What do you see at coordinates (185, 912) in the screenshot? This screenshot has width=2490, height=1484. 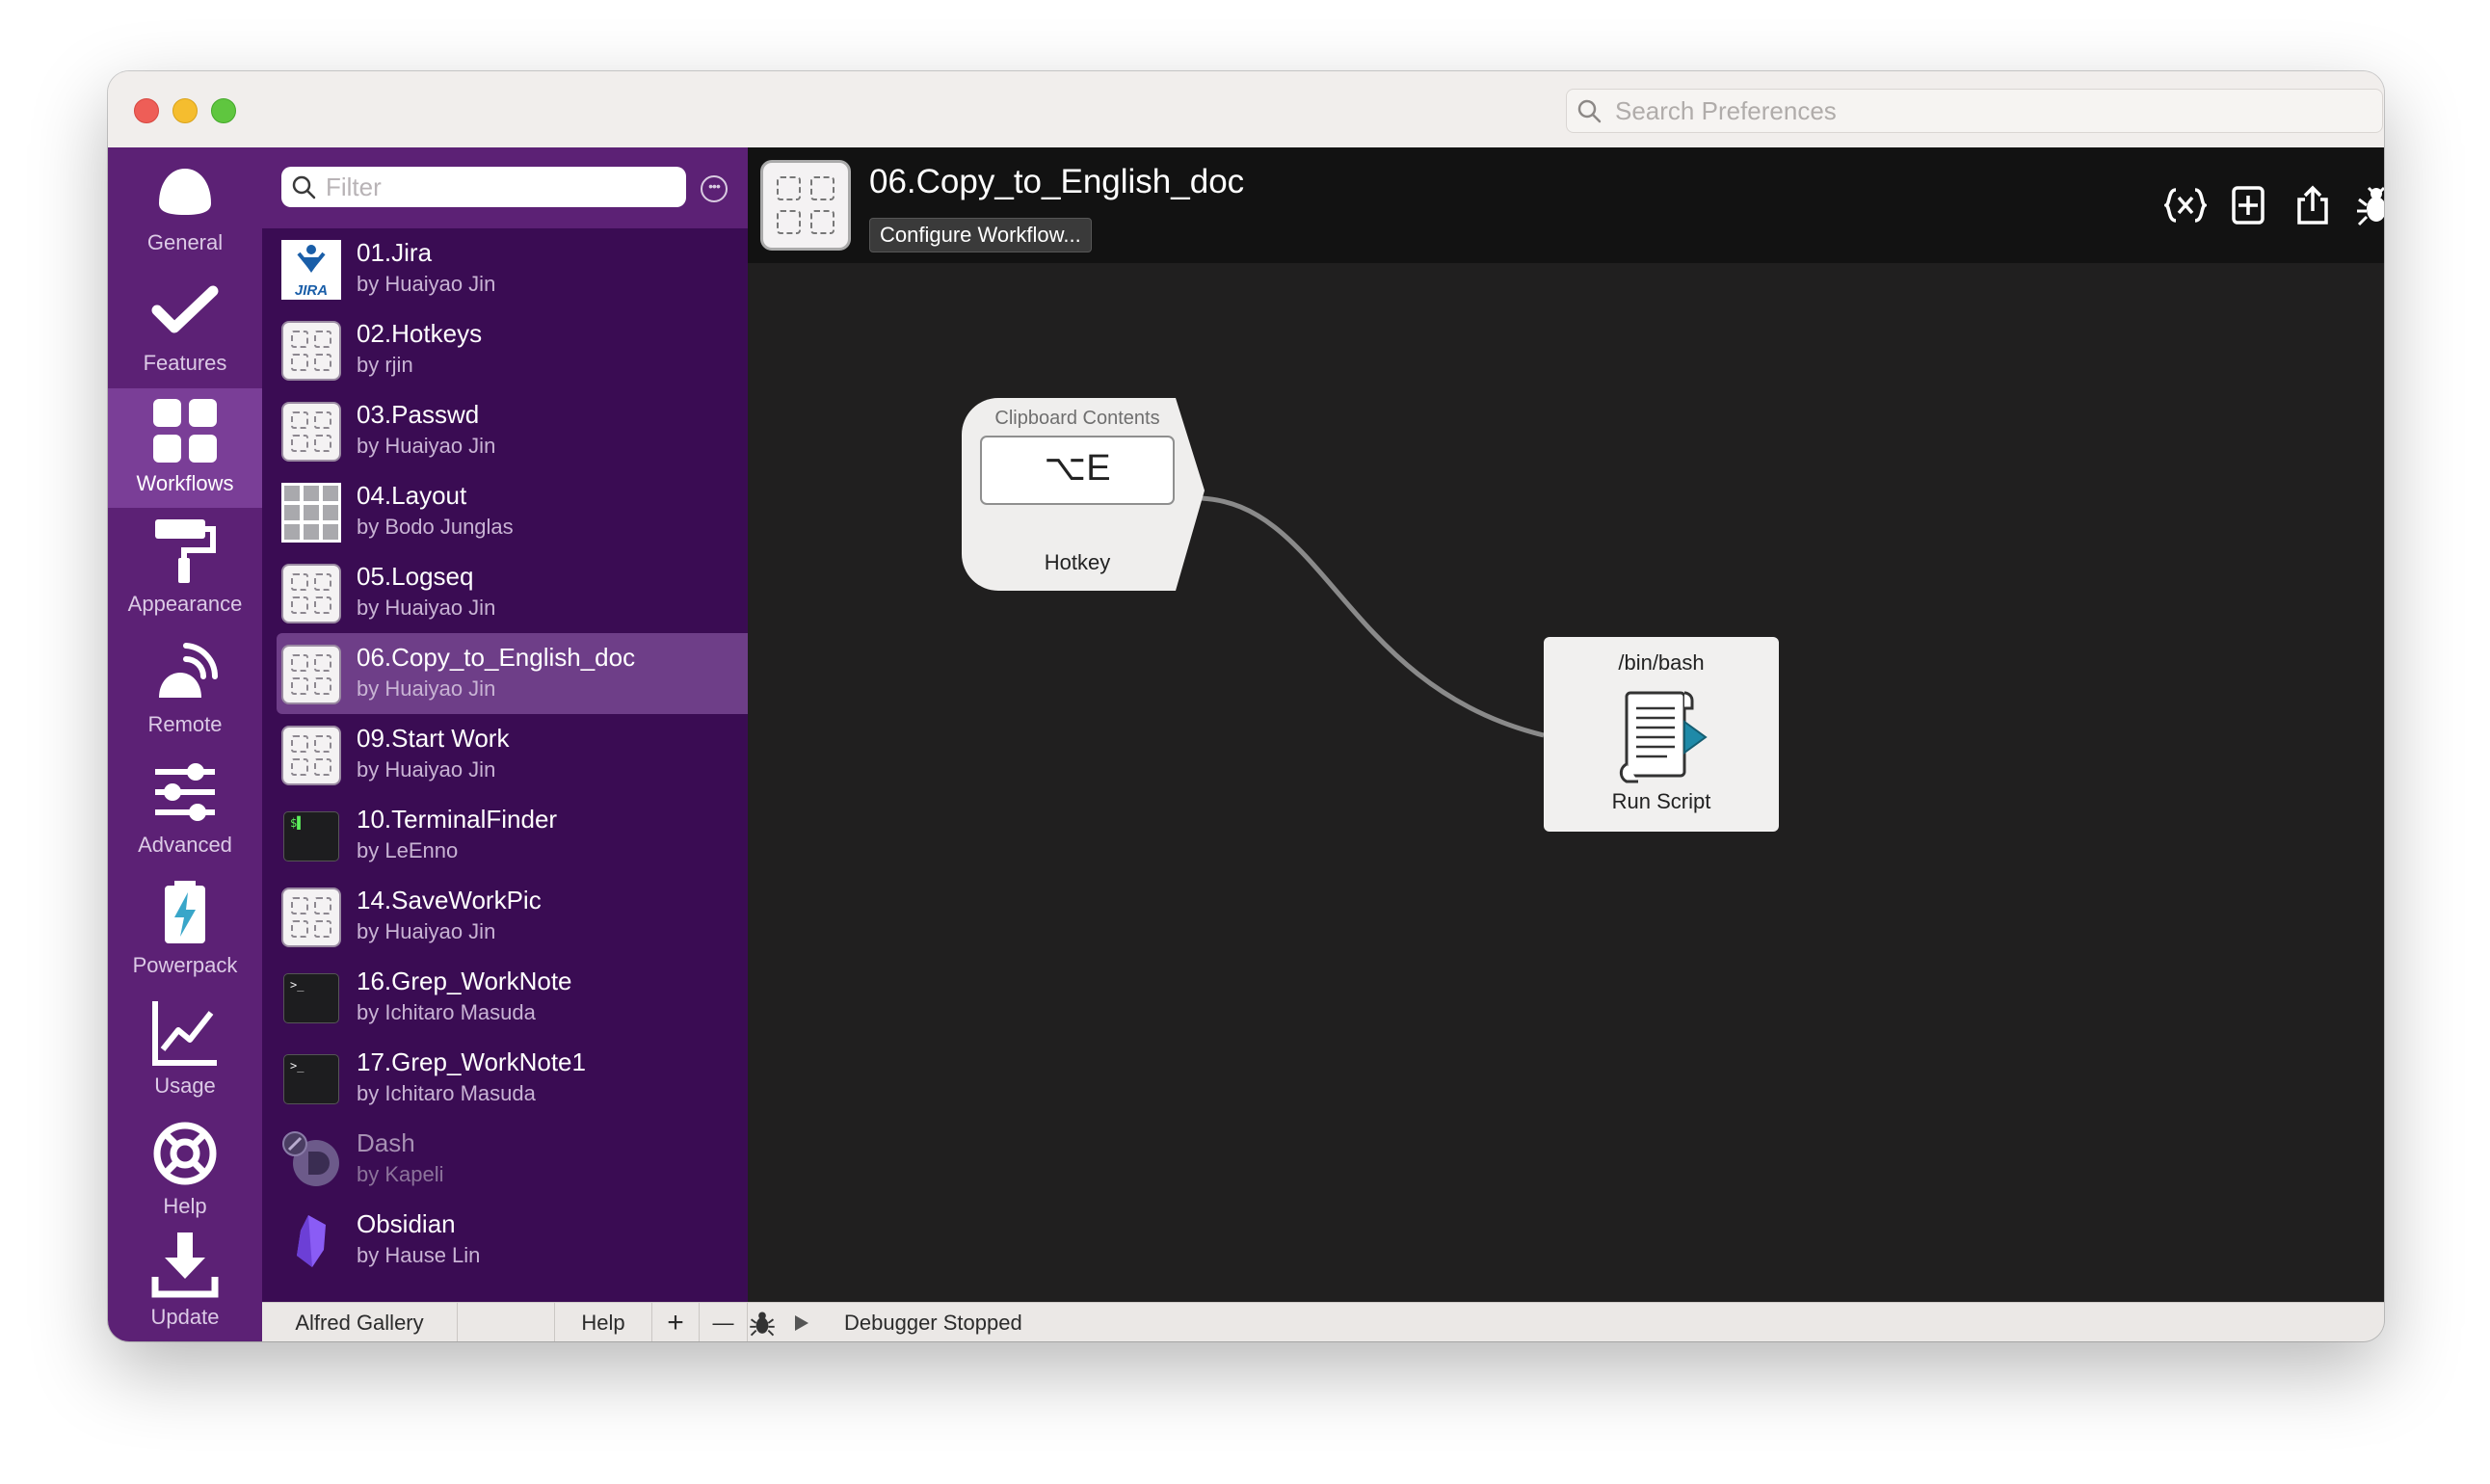 I see `battery-bolt-icon` at bounding box center [185, 912].